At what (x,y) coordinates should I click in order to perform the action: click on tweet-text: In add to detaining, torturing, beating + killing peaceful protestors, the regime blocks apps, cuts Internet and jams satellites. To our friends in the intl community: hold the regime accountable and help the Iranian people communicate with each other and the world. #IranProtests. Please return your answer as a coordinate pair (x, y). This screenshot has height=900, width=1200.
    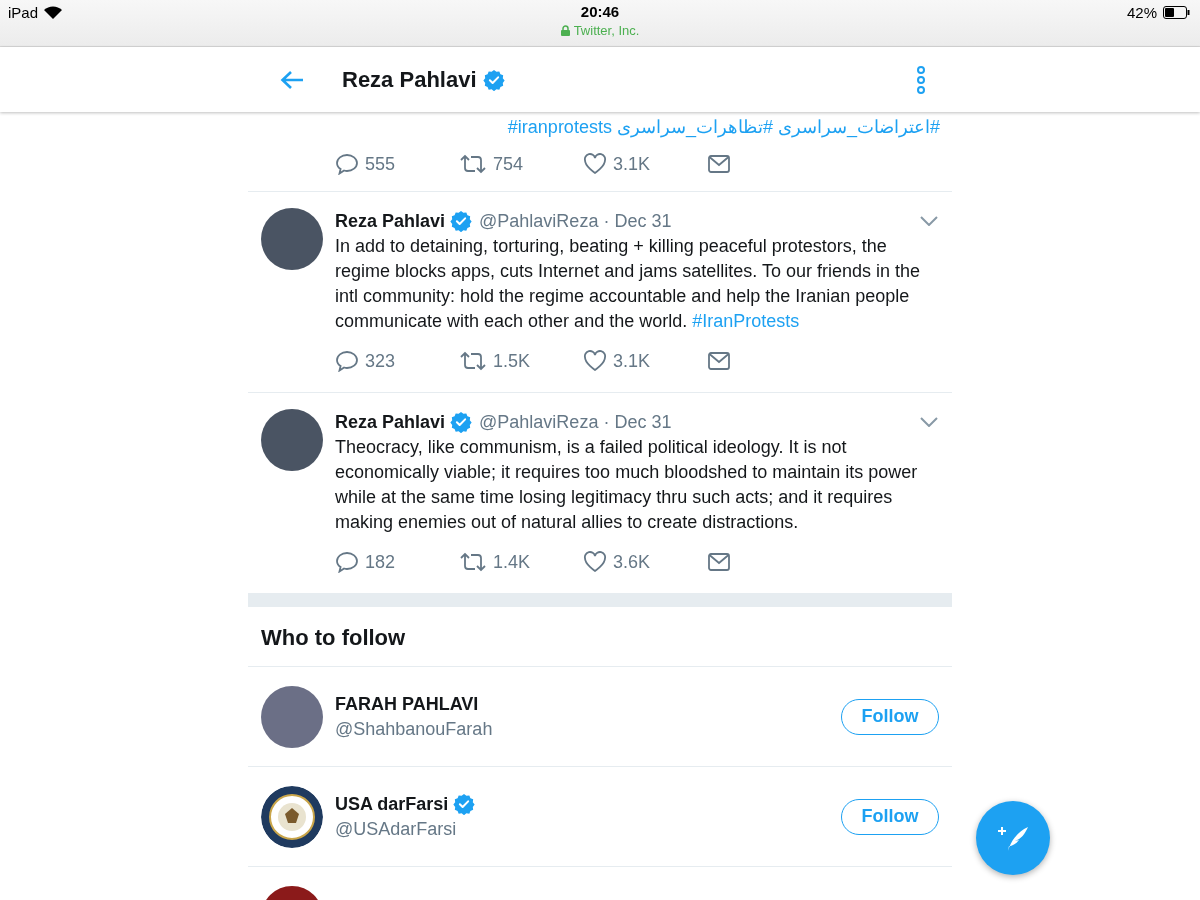
    Looking at the image, I should click on (628, 284).